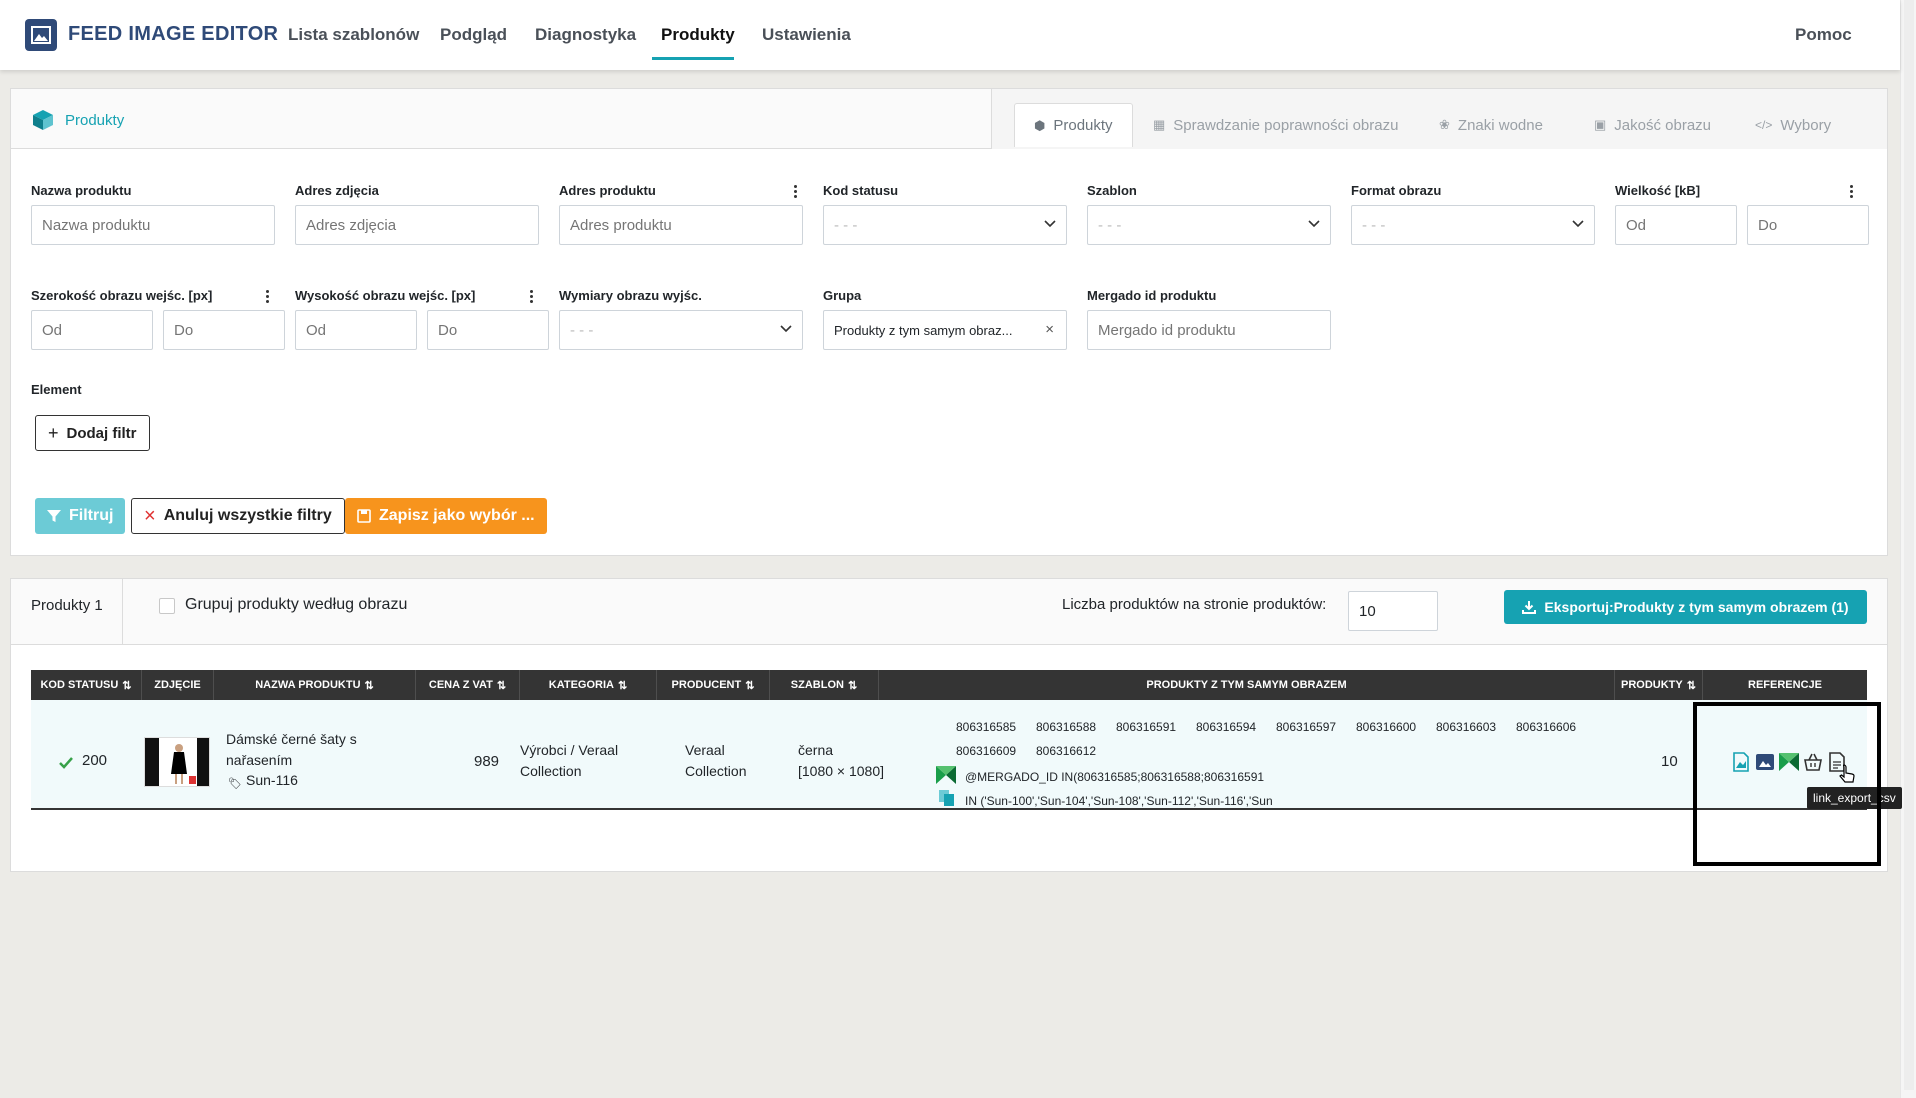 Image resolution: width=1916 pixels, height=1098 pixels. What do you see at coordinates (153, 225) in the screenshot?
I see `product-name-input` at bounding box center [153, 225].